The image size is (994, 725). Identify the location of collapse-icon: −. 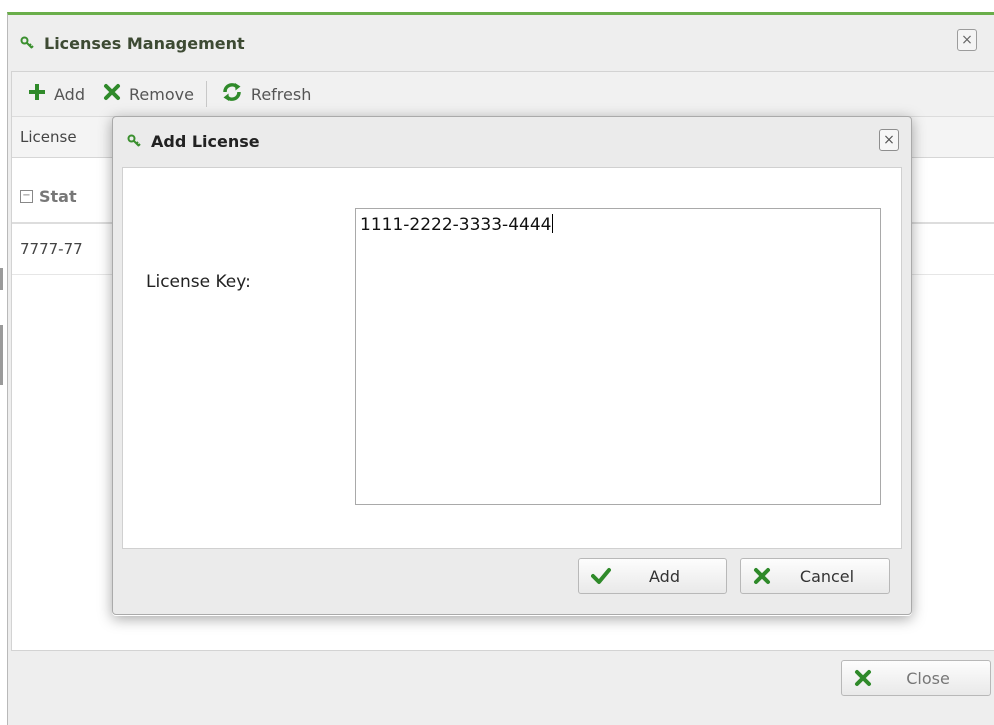
(26, 196).